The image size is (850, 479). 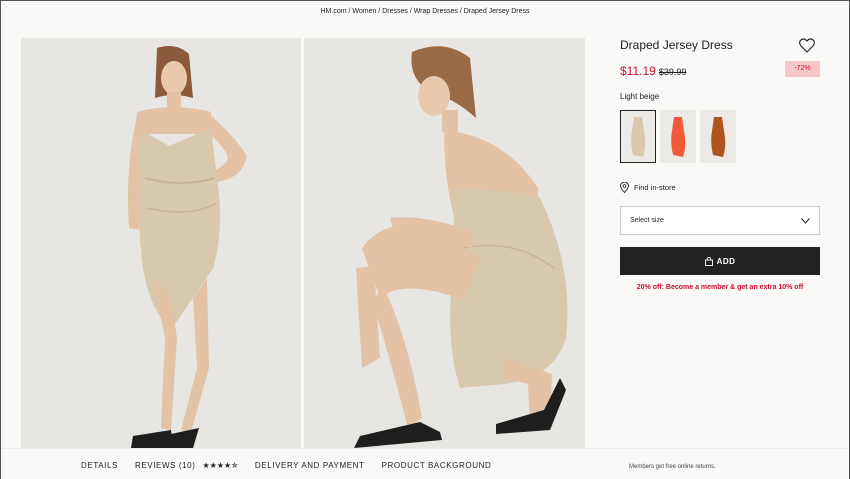 What do you see at coordinates (165, 465) in the screenshot?
I see `tab-reviews-label: REVIEWS (10)` at bounding box center [165, 465].